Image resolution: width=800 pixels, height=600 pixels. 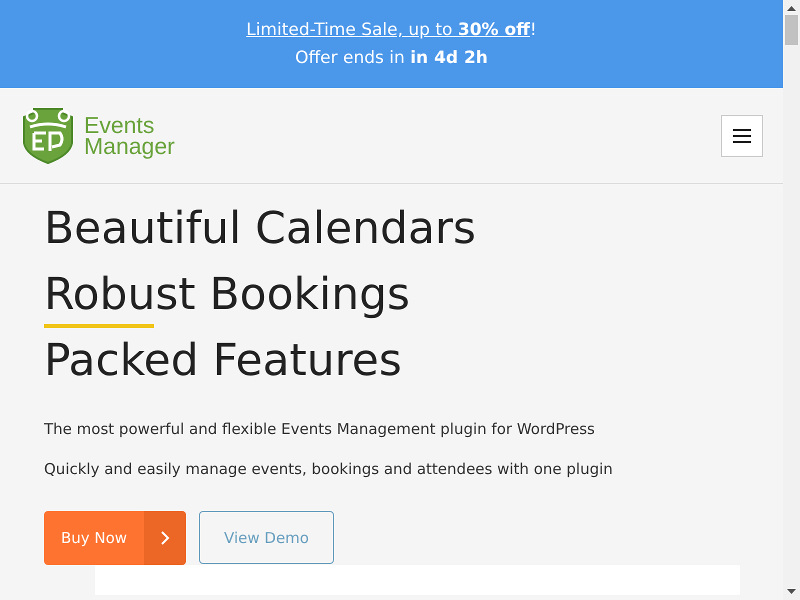 What do you see at coordinates (791, 30) in the screenshot?
I see `scrollbar-thumb` at bounding box center [791, 30].